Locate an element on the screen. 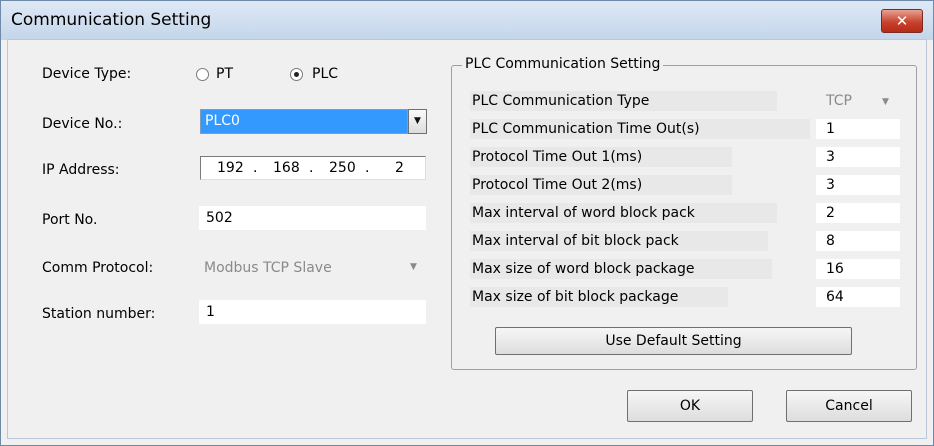  plc-comm-timeout-label: PLC Communication Time Out(s) is located at coordinates (640, 129).